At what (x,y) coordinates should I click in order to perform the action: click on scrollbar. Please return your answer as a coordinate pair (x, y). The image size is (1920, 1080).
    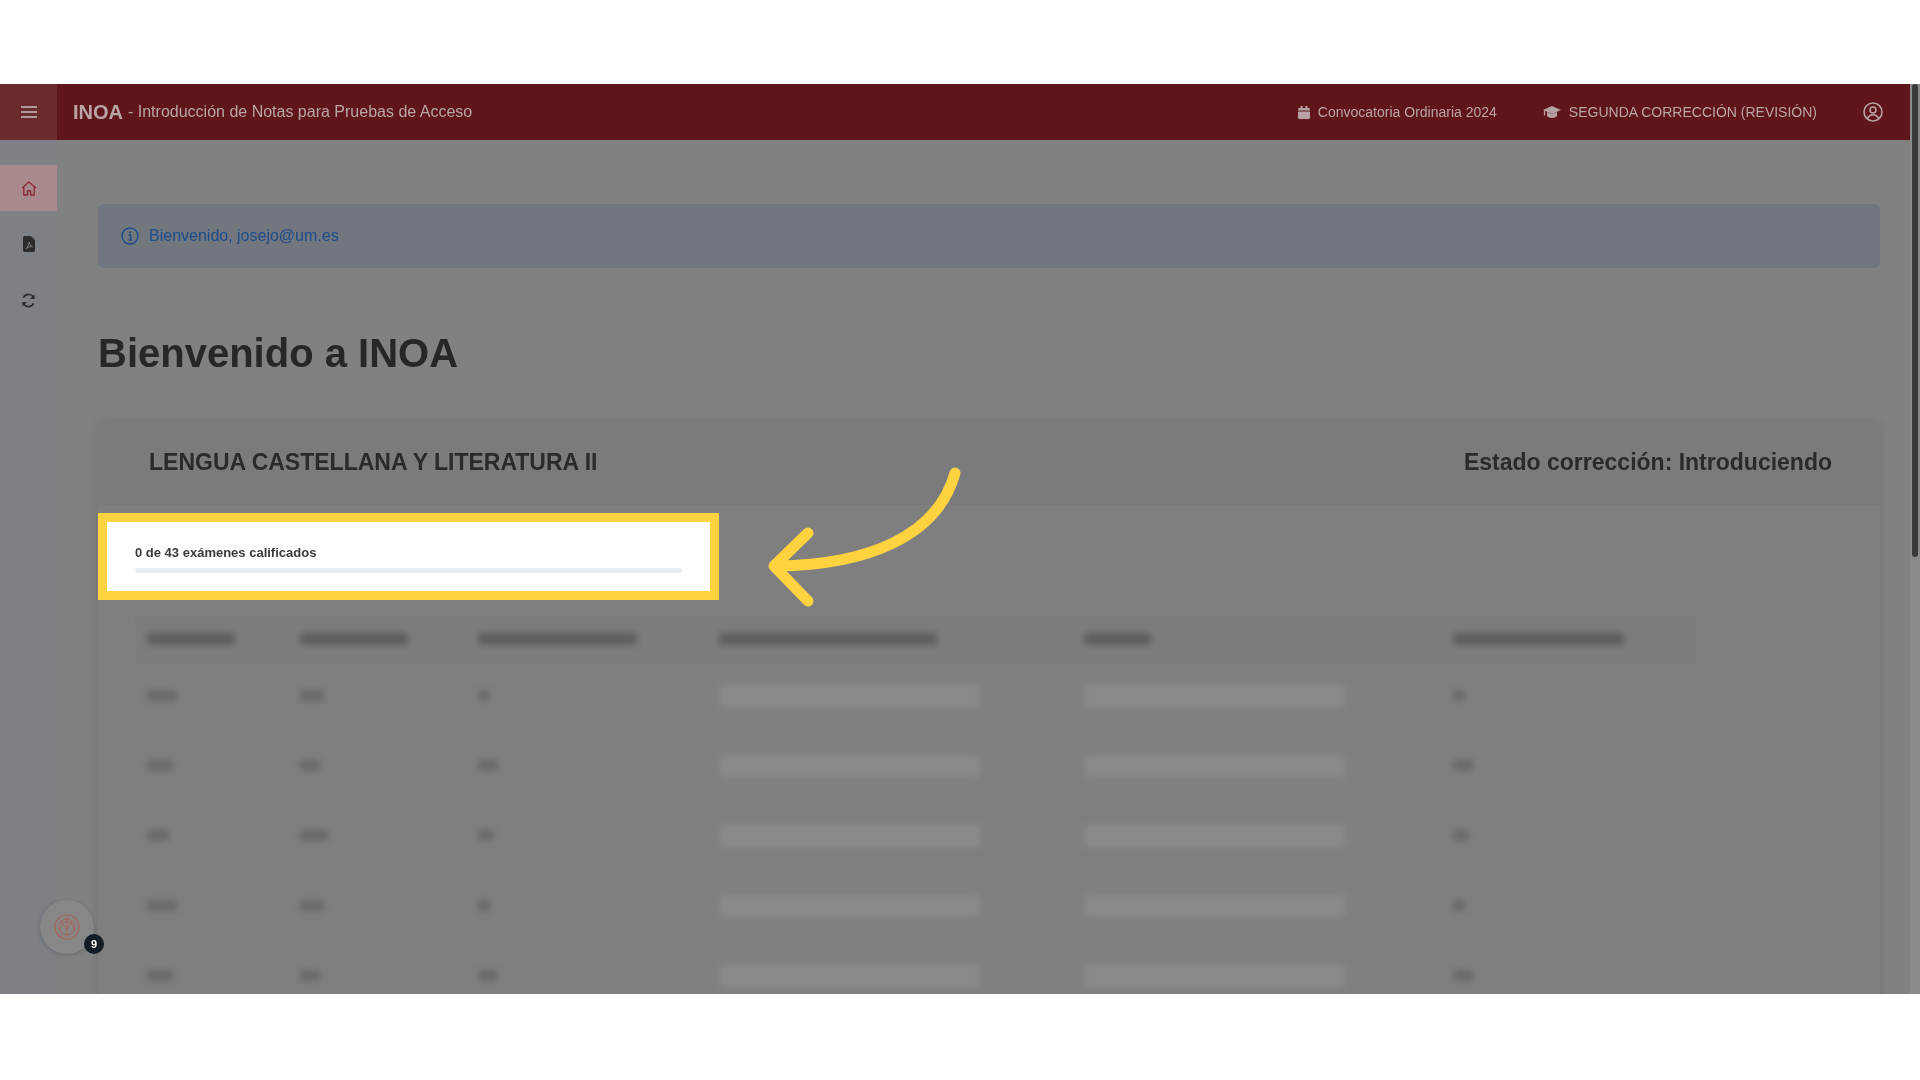
    Looking at the image, I should click on (1915, 539).